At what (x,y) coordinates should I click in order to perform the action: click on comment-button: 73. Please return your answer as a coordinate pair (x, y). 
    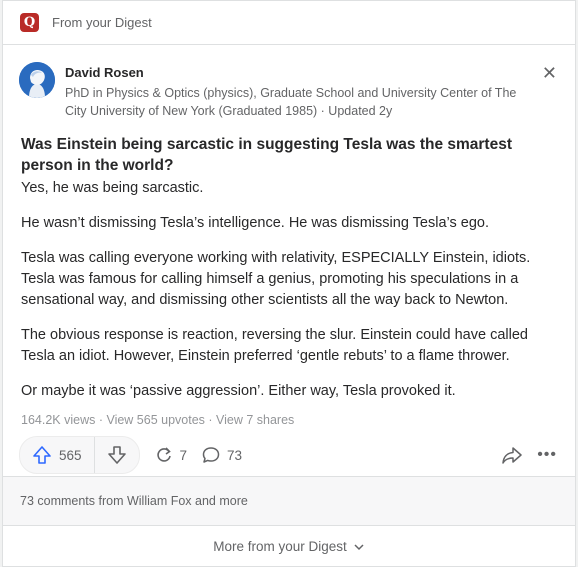
    Looking at the image, I should click on (221, 455).